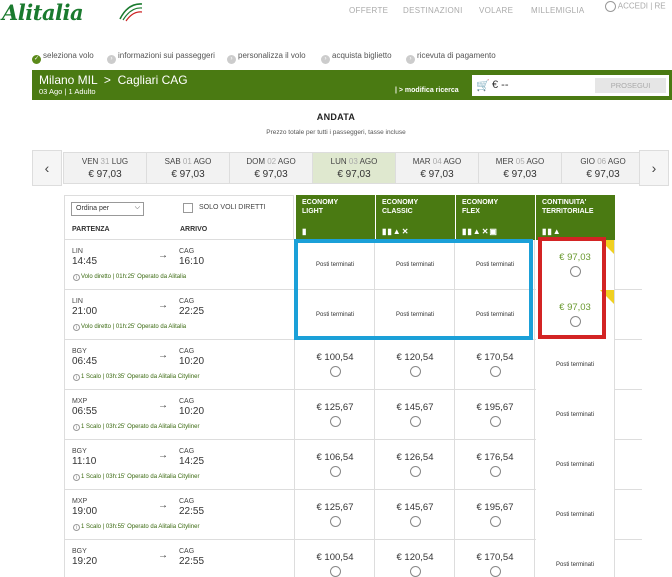  Describe the element at coordinates (368, 10) in the screenshot. I see `nav-offerte: OFFERTE` at that location.